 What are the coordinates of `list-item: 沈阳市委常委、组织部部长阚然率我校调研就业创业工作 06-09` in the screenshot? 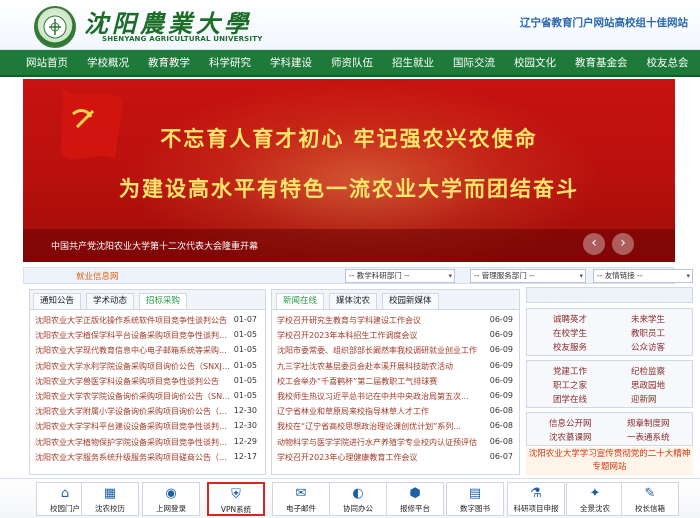 It's located at (396, 352).